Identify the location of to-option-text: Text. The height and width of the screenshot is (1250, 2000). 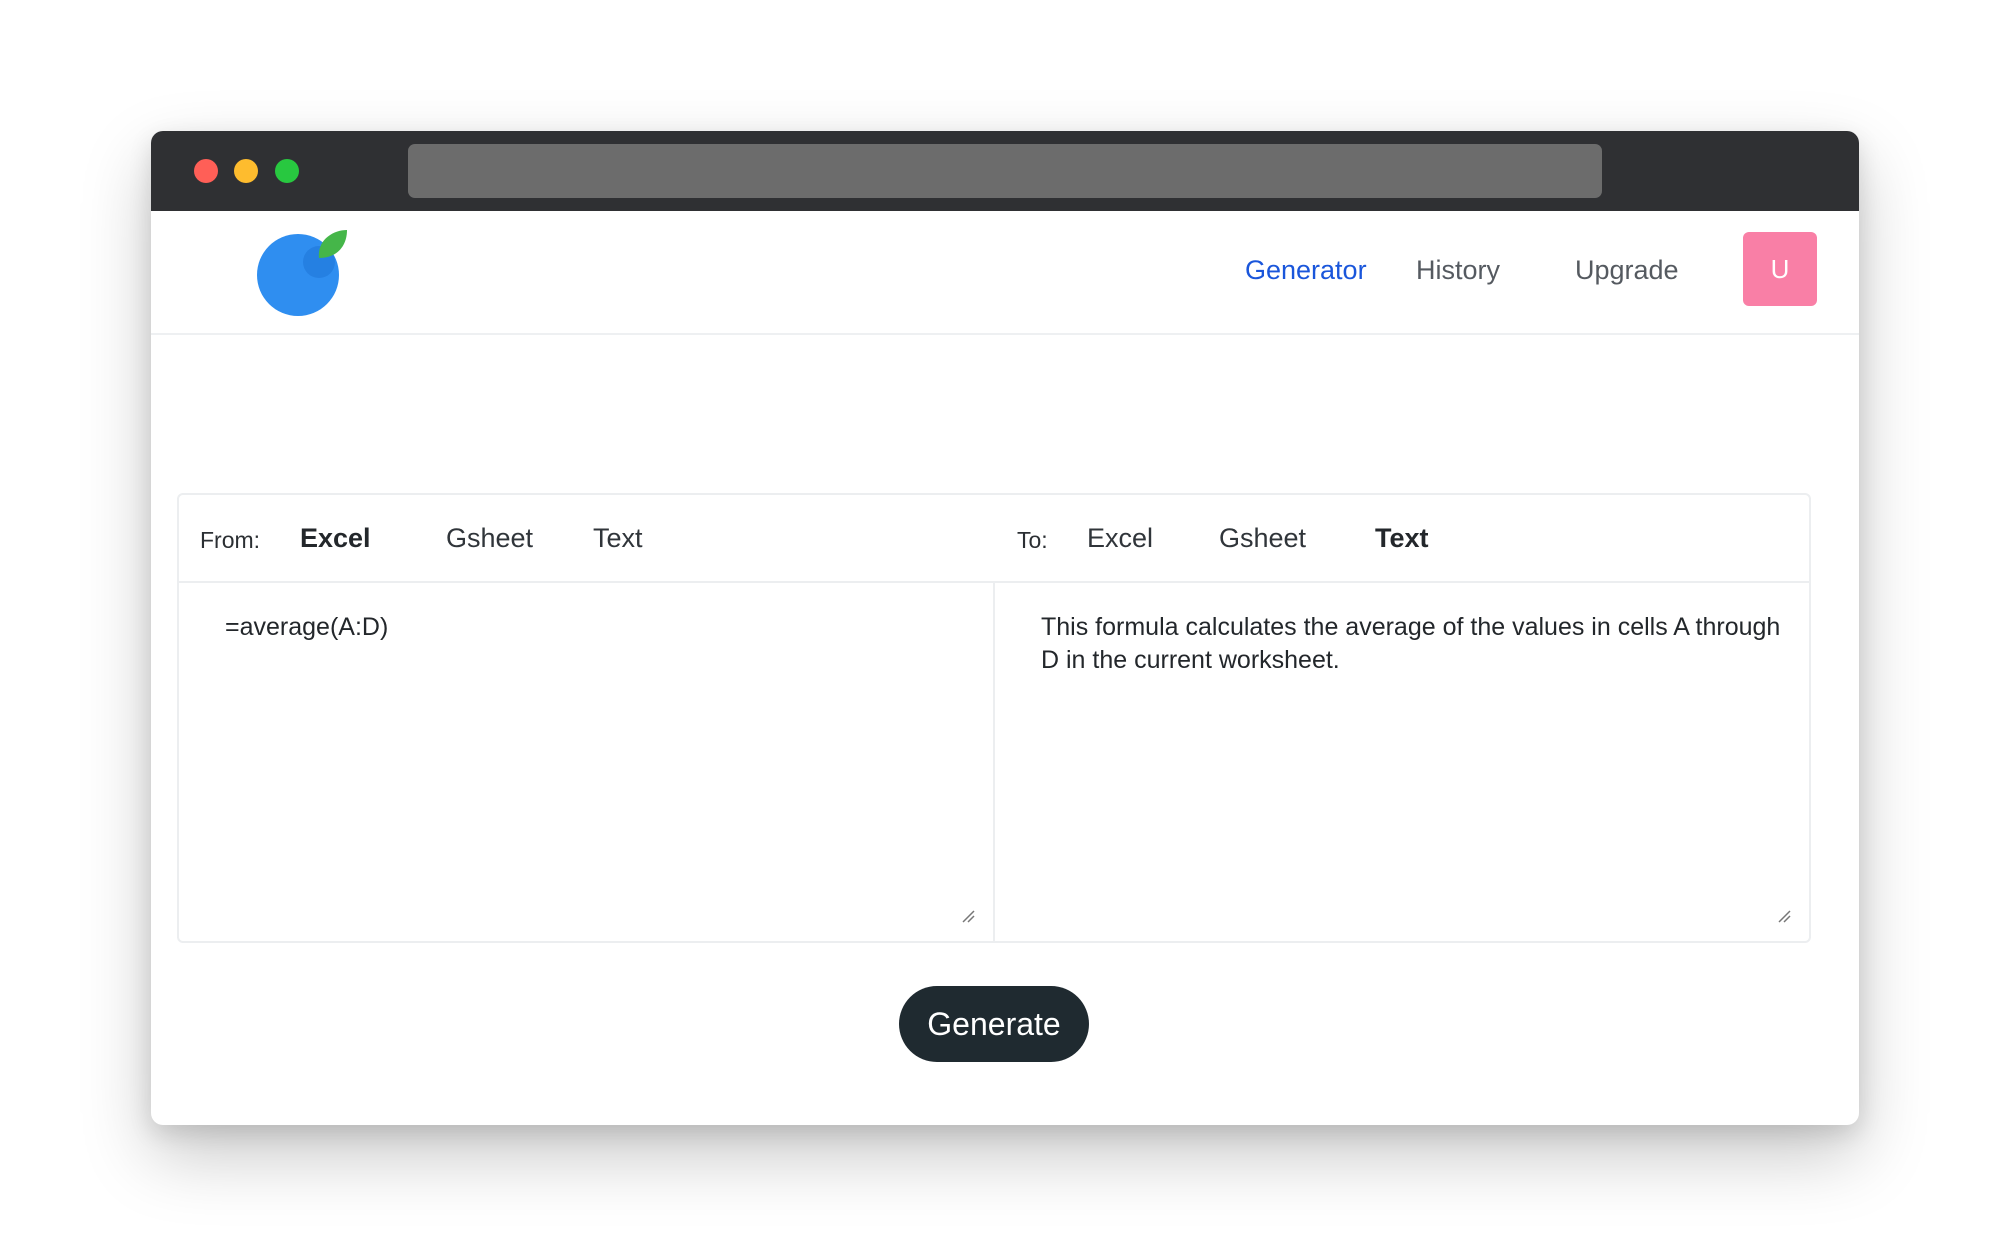
(1402, 538).